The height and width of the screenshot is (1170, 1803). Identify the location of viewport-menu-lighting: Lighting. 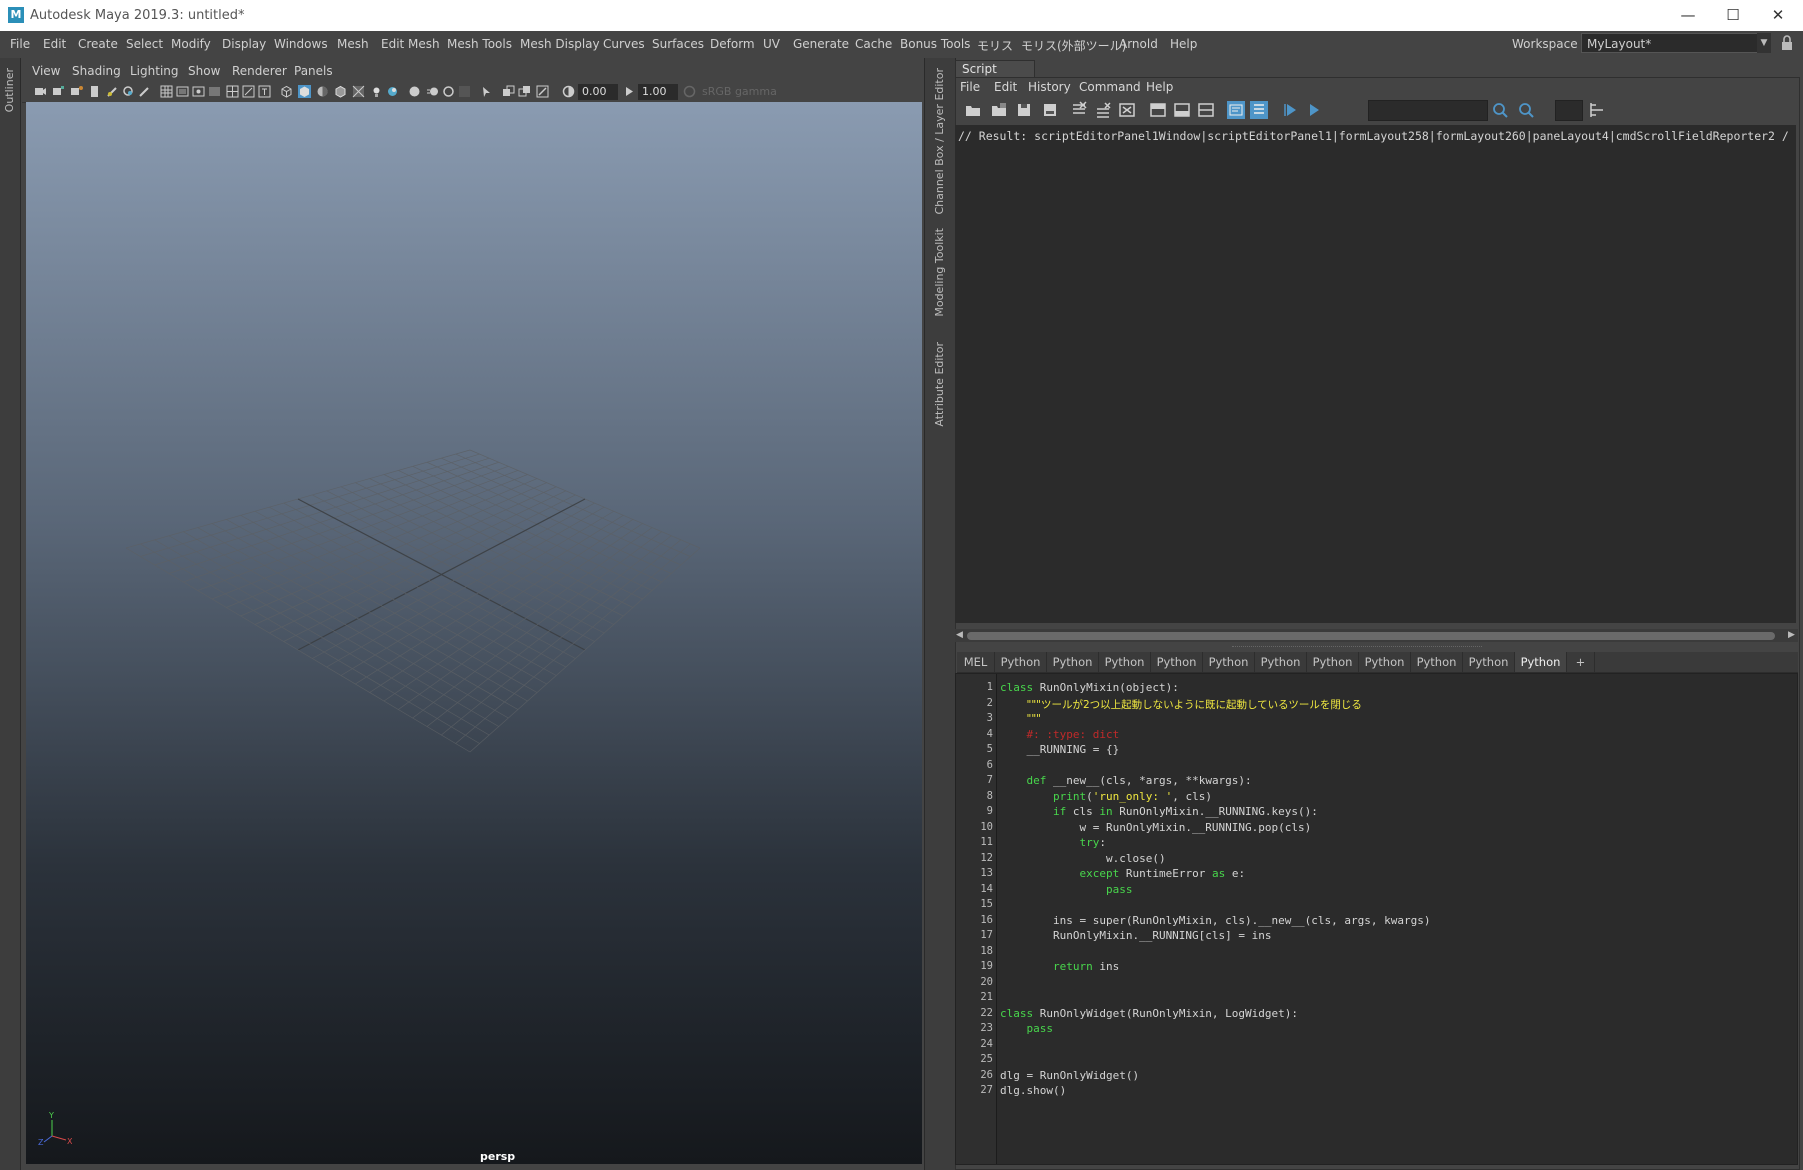
(154, 71).